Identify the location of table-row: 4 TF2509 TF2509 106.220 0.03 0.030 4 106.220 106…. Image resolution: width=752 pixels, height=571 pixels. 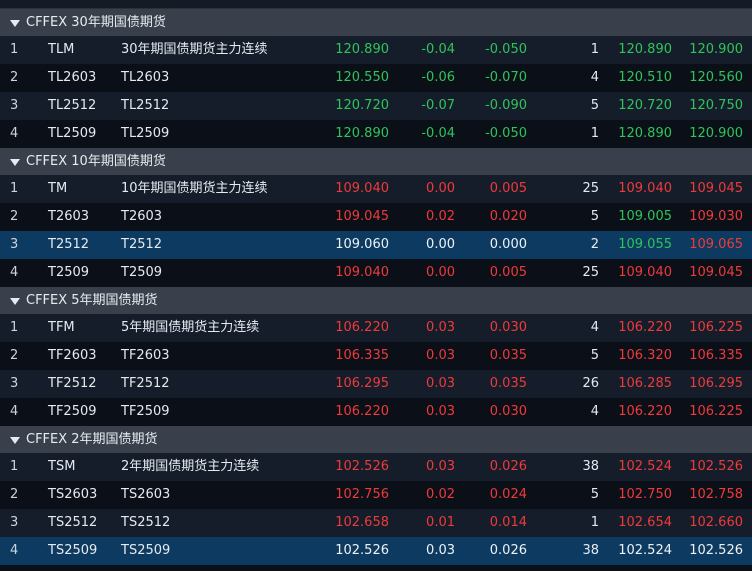
(376, 412).